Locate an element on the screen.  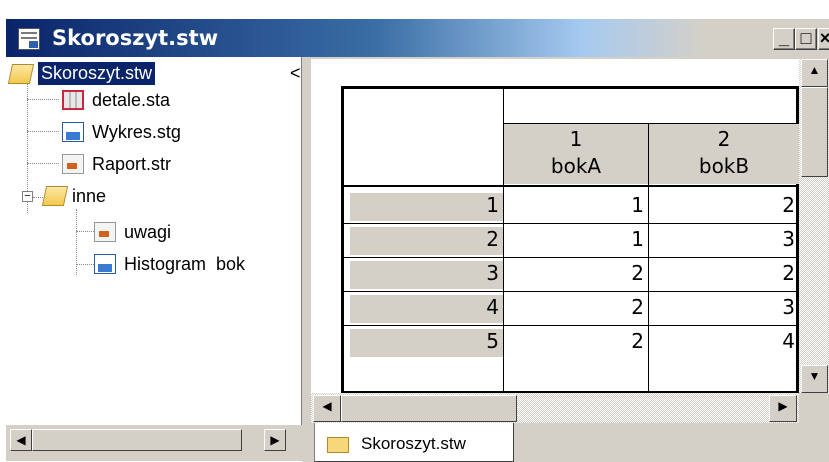
tree-horizontal-scrollbar: ◀ ▶ is located at coordinates (151, 440).